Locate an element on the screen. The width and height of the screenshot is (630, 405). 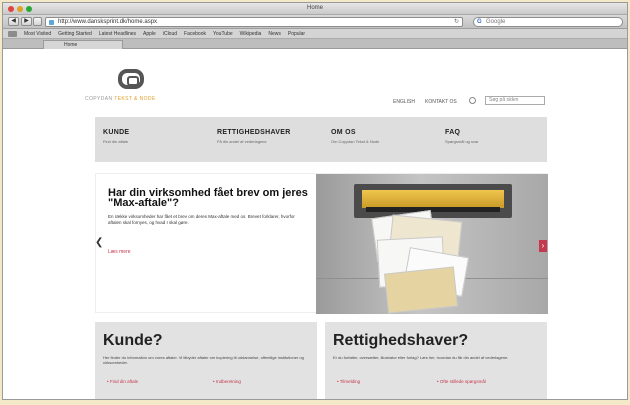
search-input: G Google is located at coordinates (548, 22).